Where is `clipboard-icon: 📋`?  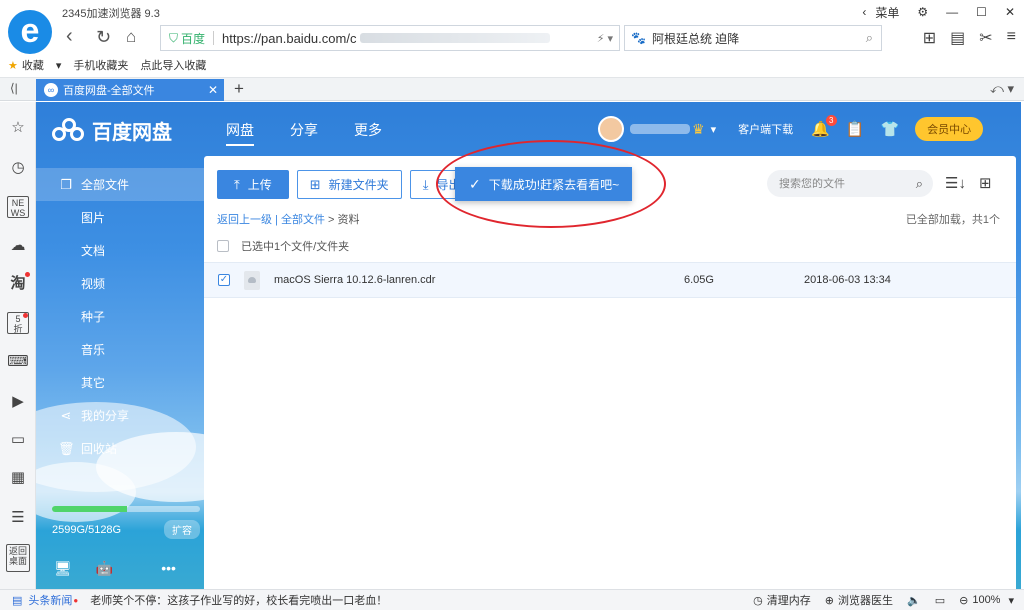
clipboard-icon: 📋 is located at coordinates (855, 129).